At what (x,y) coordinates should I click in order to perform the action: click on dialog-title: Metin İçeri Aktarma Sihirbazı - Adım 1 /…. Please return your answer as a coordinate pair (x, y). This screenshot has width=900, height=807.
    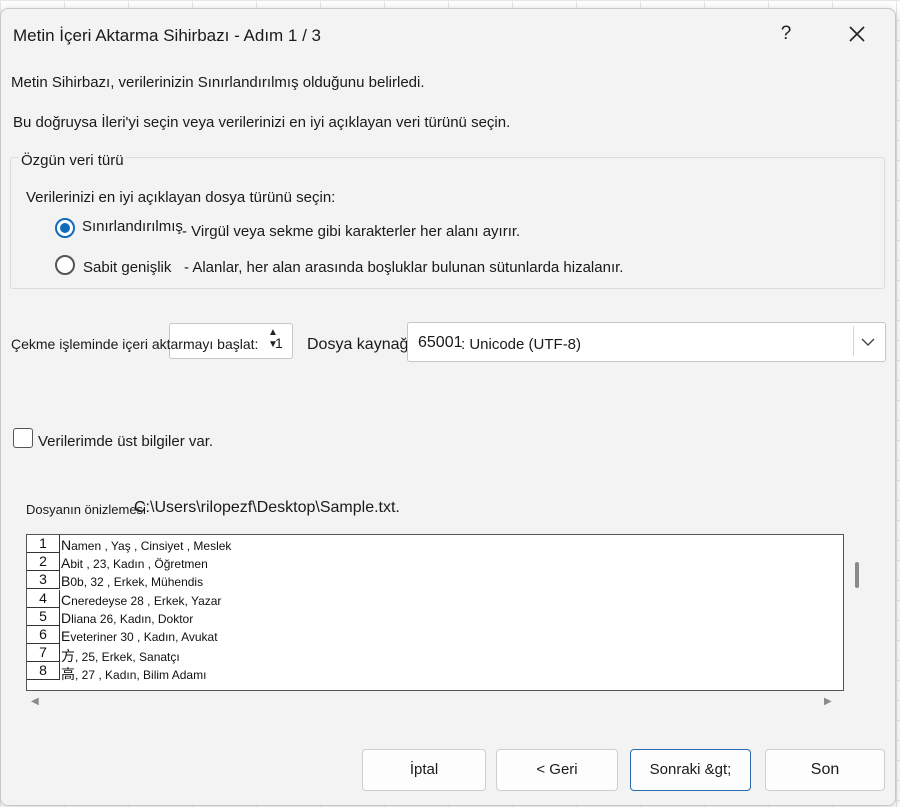
    Looking at the image, I should click on (167, 35).